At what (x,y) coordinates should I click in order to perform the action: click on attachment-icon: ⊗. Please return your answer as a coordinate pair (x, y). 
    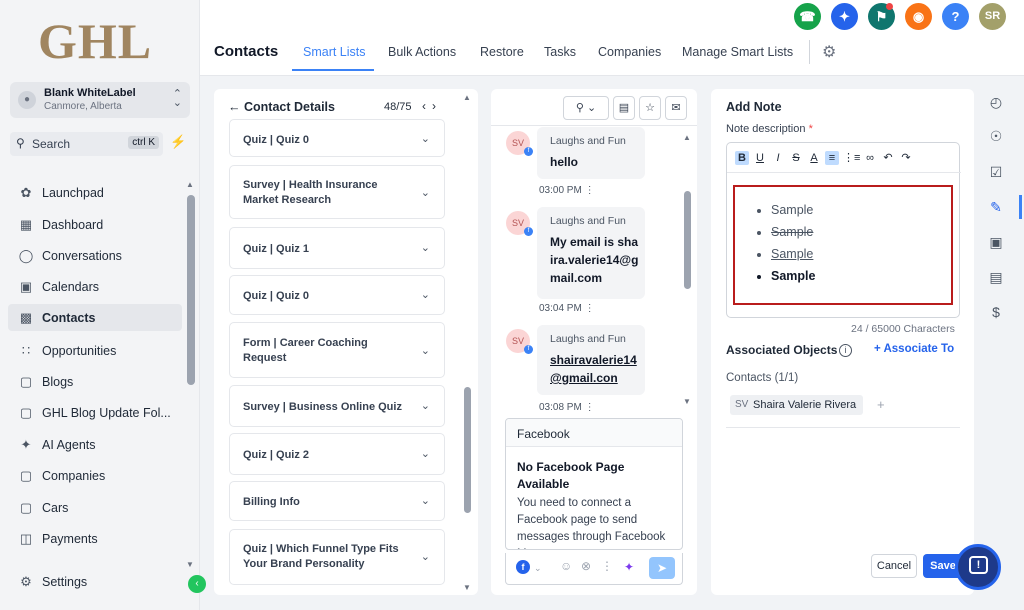
    Looking at the image, I should click on (586, 566).